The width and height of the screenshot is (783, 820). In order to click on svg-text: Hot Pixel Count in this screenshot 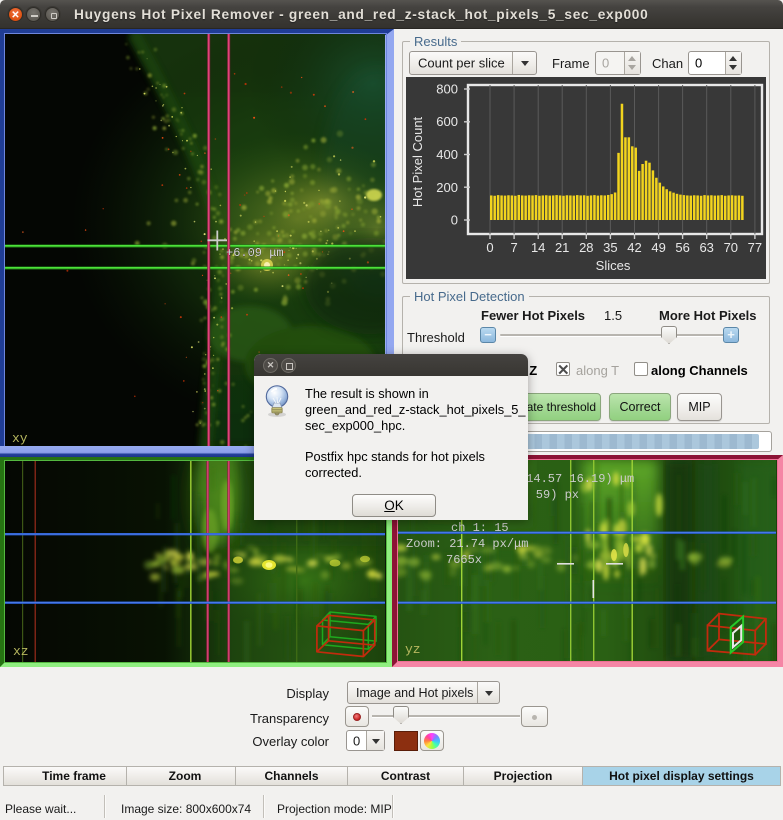, I will do `click(417, 161)`.